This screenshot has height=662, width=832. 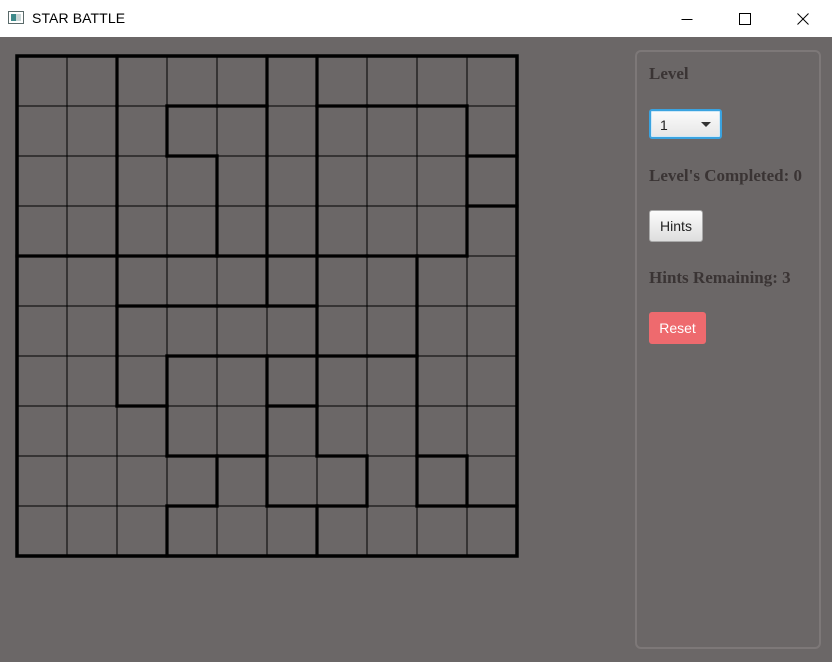 I want to click on reset-button: Reset, so click(x=677, y=328).